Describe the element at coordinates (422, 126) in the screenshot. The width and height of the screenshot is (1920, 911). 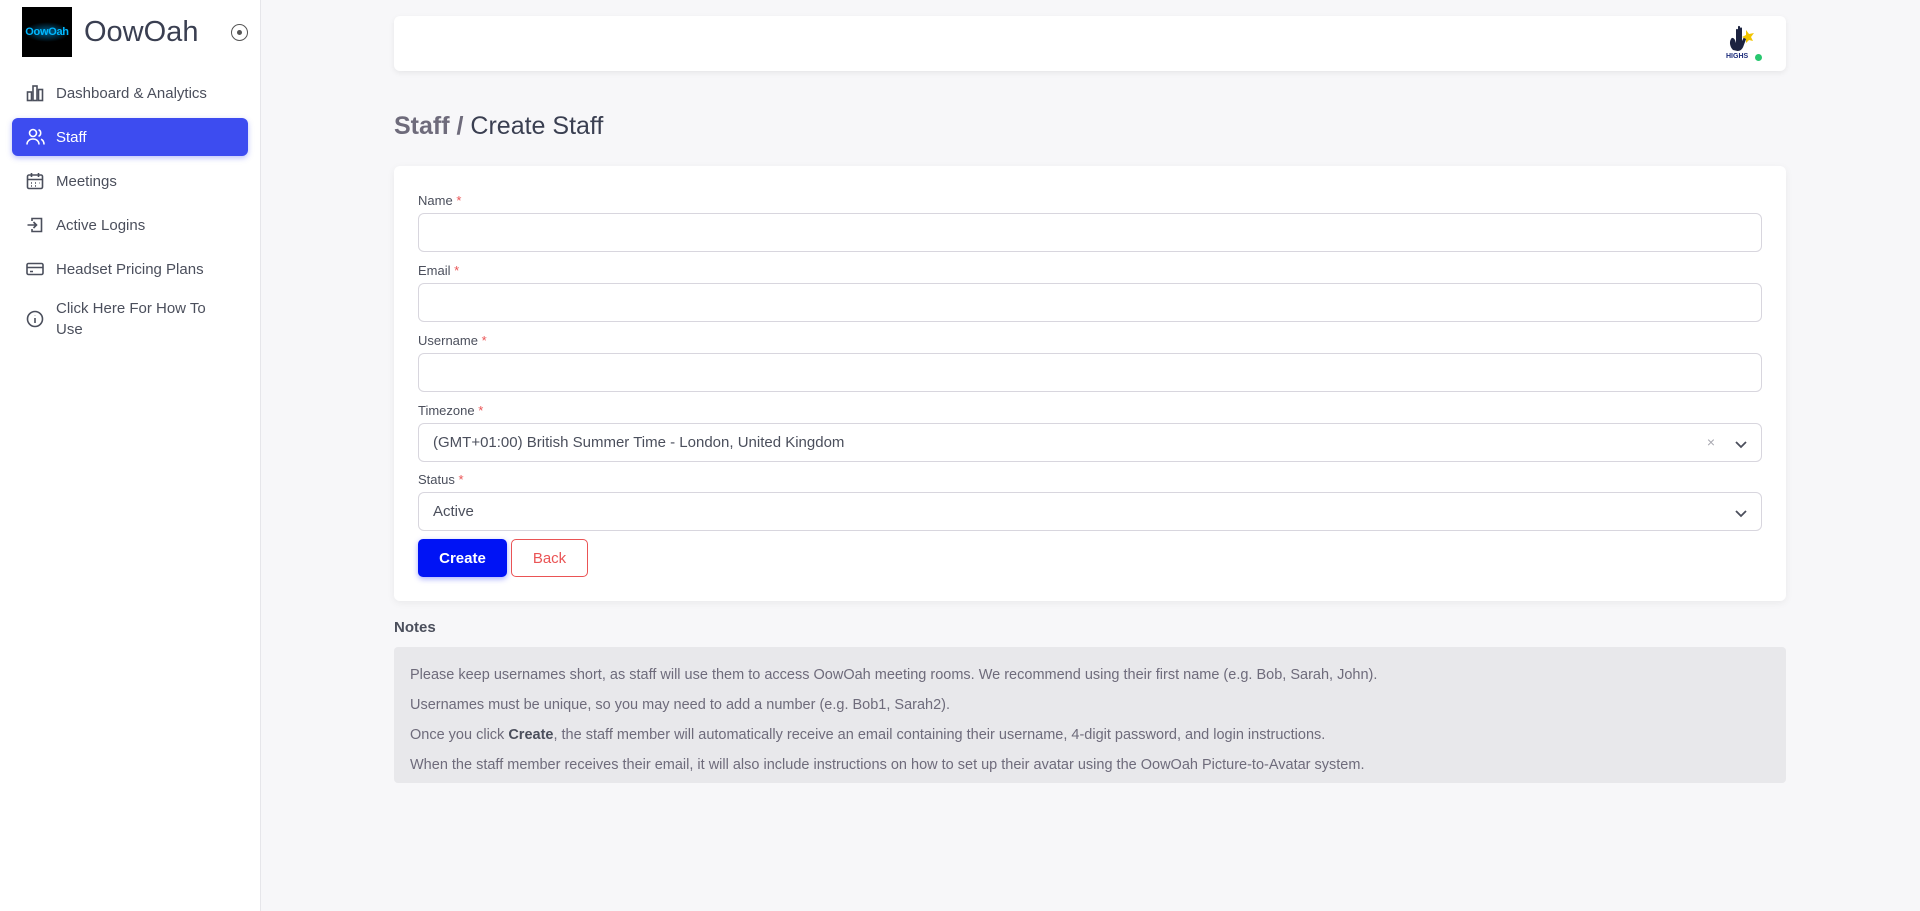
I see `breadcrumb-parent: Staff` at that location.